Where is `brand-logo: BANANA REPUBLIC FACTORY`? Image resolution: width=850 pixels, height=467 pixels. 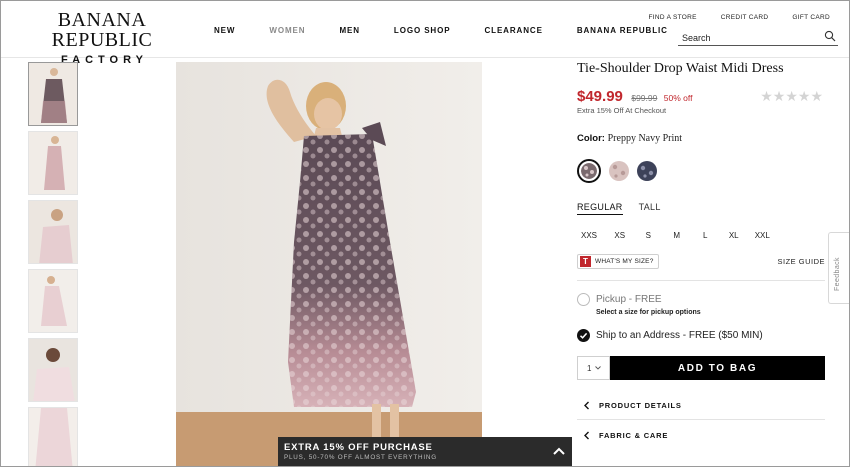 brand-logo: BANANA REPUBLIC FACTORY is located at coordinates (102, 38).